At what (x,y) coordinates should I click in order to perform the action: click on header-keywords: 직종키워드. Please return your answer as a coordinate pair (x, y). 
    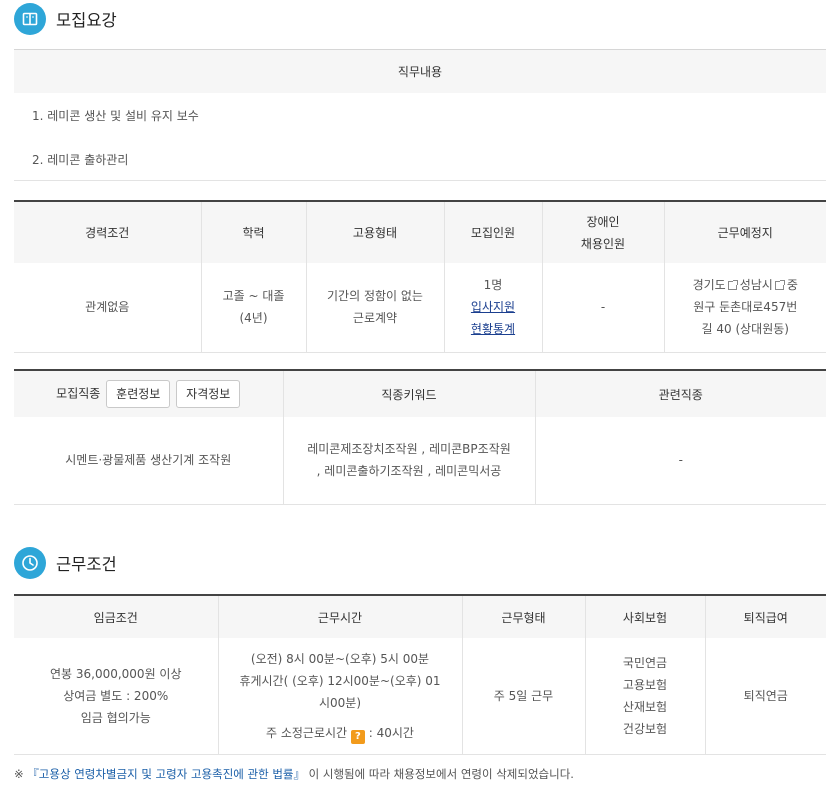
    Looking at the image, I should click on (408, 393).